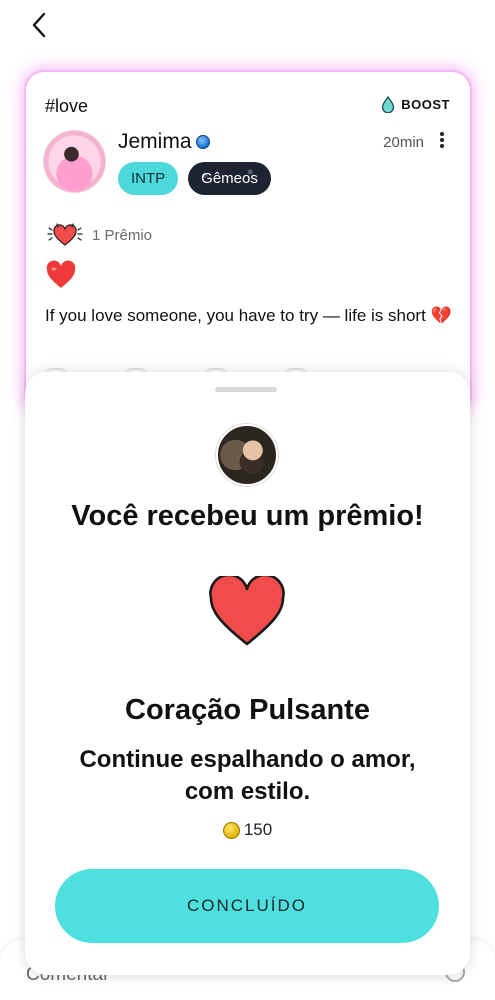 This screenshot has width=495, height=1000. I want to click on post-tag: #love, so click(66, 106).